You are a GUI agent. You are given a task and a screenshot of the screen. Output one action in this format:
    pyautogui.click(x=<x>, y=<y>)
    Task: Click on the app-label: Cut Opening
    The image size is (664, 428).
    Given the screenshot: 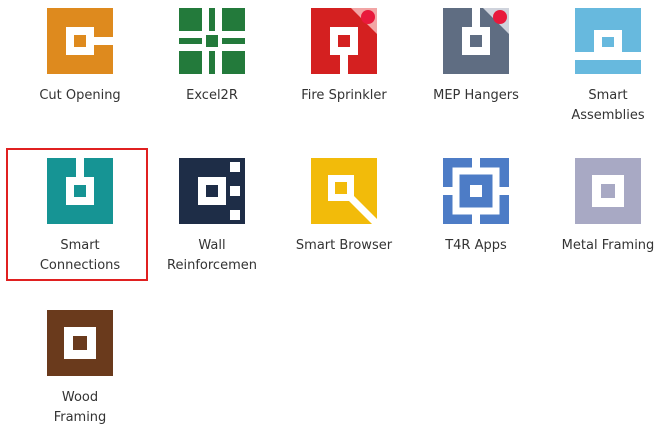 What is the action you would take?
    pyautogui.click(x=80, y=95)
    